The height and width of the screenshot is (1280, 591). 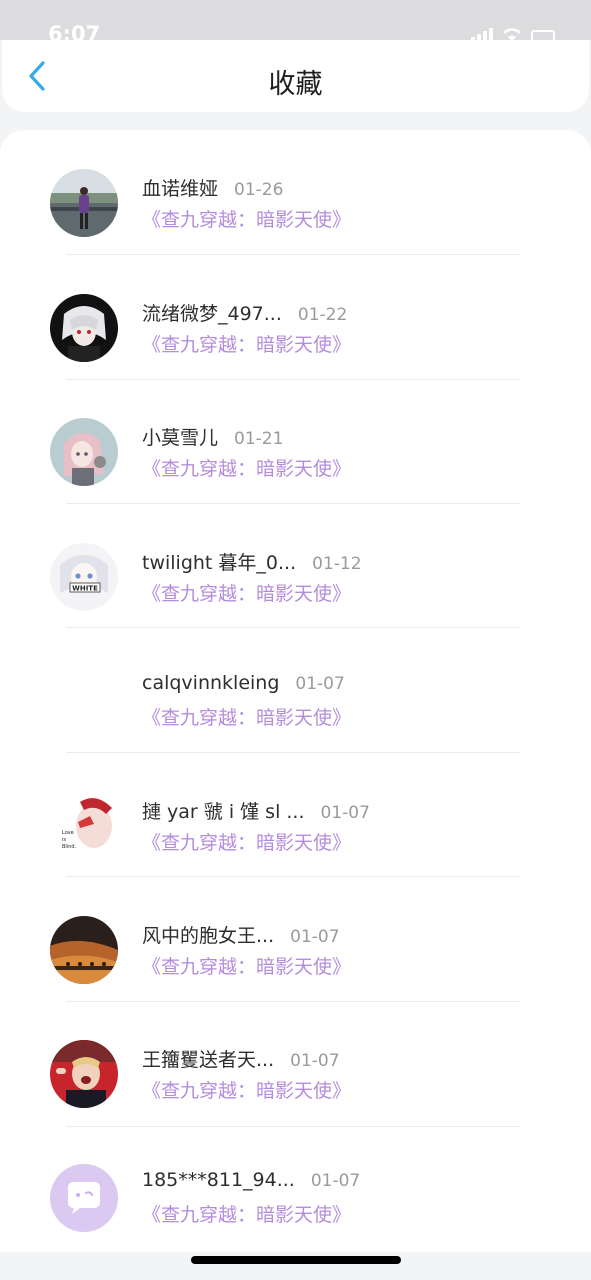 I want to click on list-item: 风中的胞女王... 01-07 《查九穿越：暗影天使》, so click(x=295, y=939).